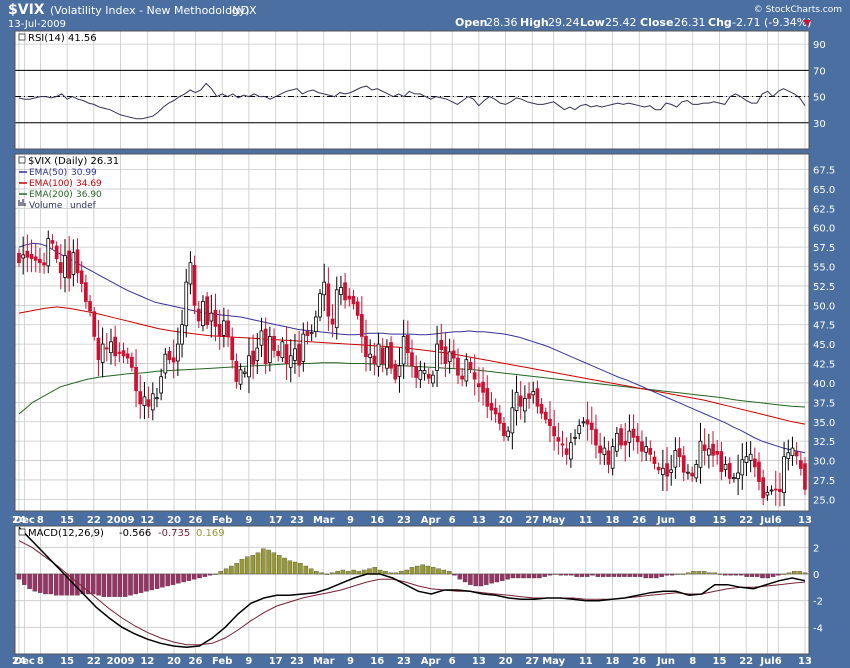 This screenshot has width=850, height=668. Describe the element at coordinates (824, 306) in the screenshot. I see `price-y-tick-label: 50.0` at that location.